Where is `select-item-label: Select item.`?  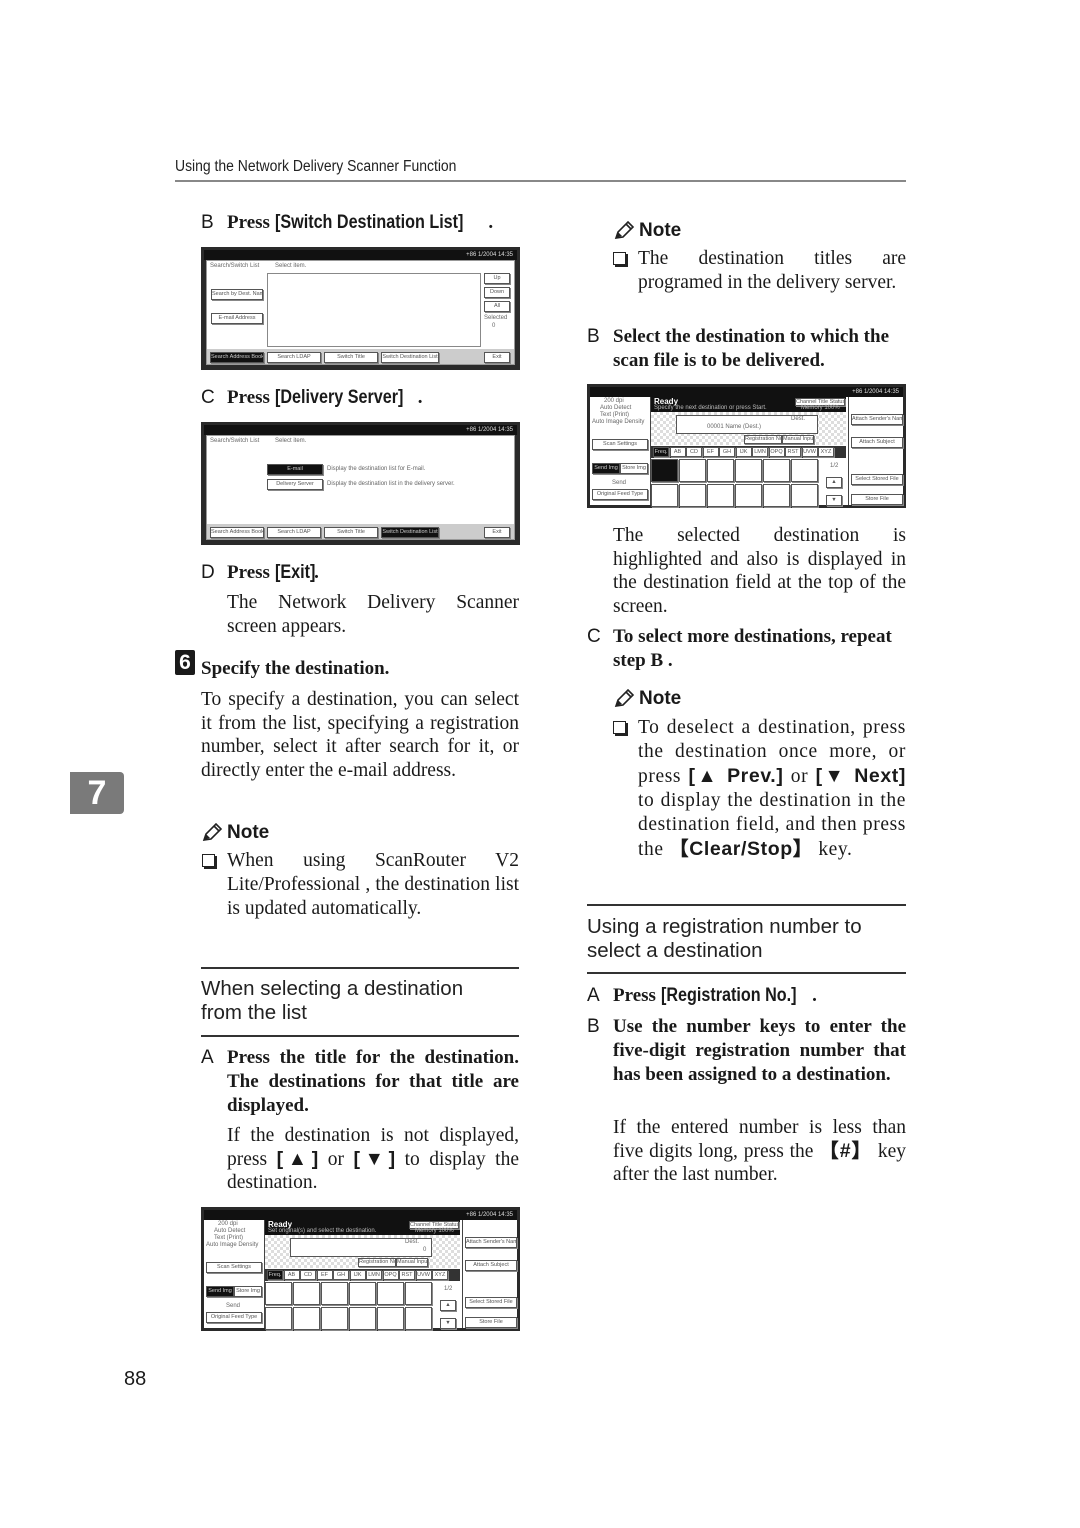 select-item-label: Select item. is located at coordinates (291, 441).